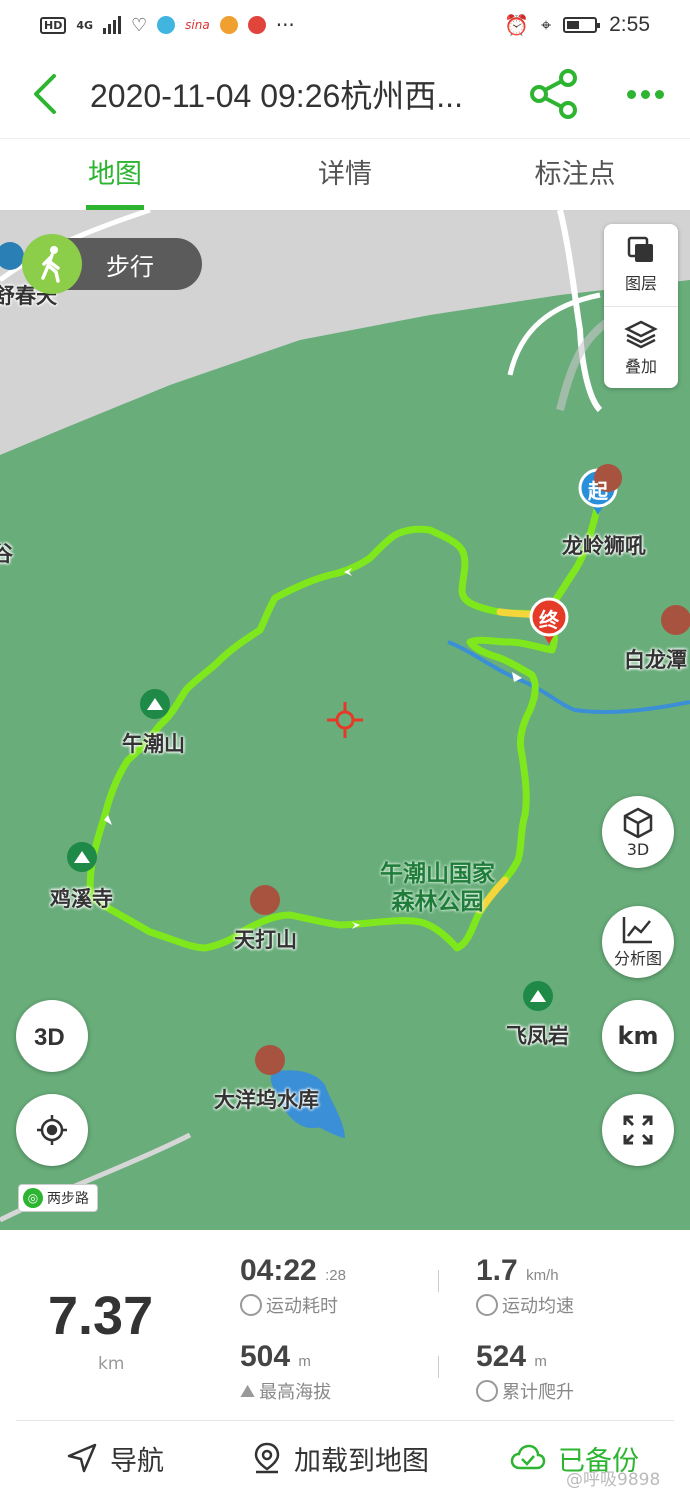 This screenshot has height=1495, width=690. Describe the element at coordinates (641, 265) in the screenshot. I see `layers-button: 图层` at that location.